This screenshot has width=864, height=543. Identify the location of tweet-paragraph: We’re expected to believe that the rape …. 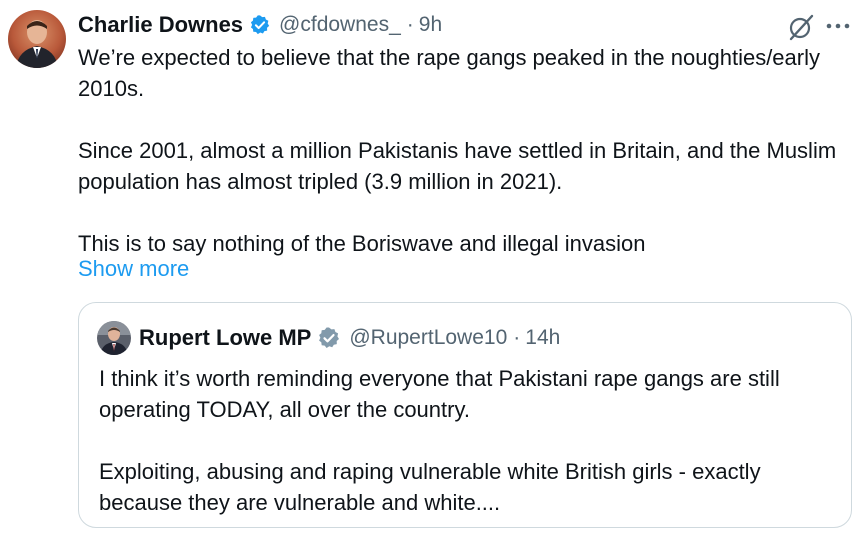
(449, 73).